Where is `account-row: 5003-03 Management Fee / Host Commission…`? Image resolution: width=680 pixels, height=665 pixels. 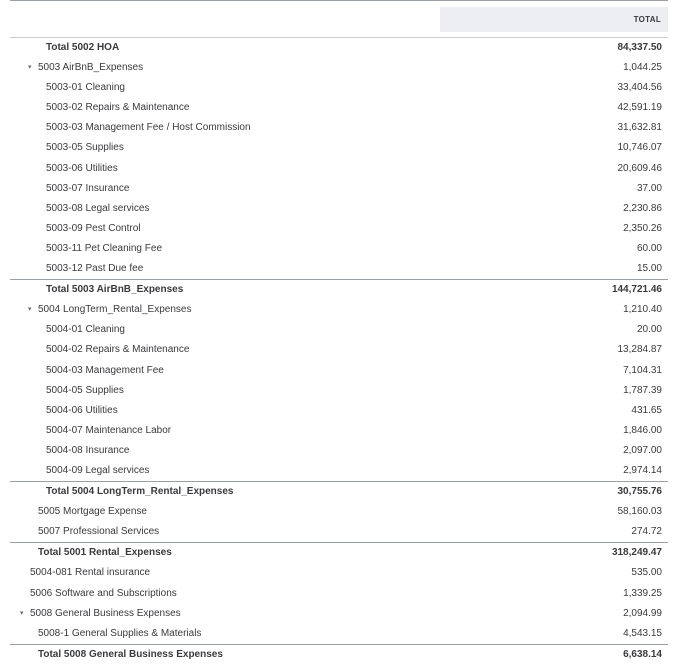 account-row: 5003-03 Management Fee / Host Commission… is located at coordinates (339, 128).